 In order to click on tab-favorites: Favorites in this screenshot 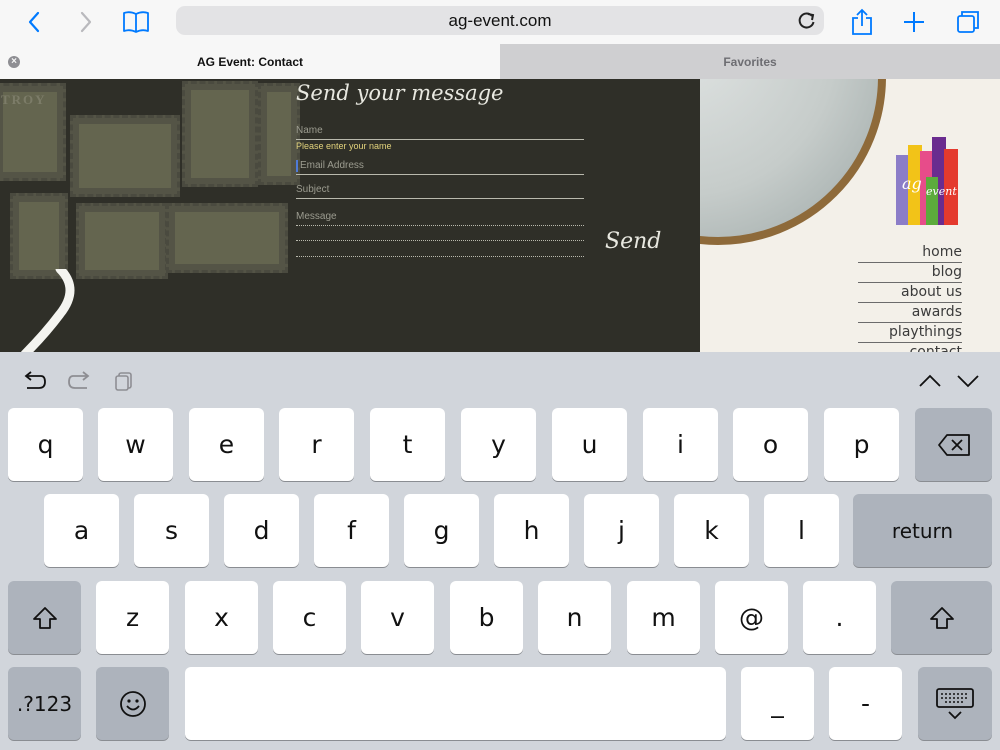, I will do `click(750, 61)`.